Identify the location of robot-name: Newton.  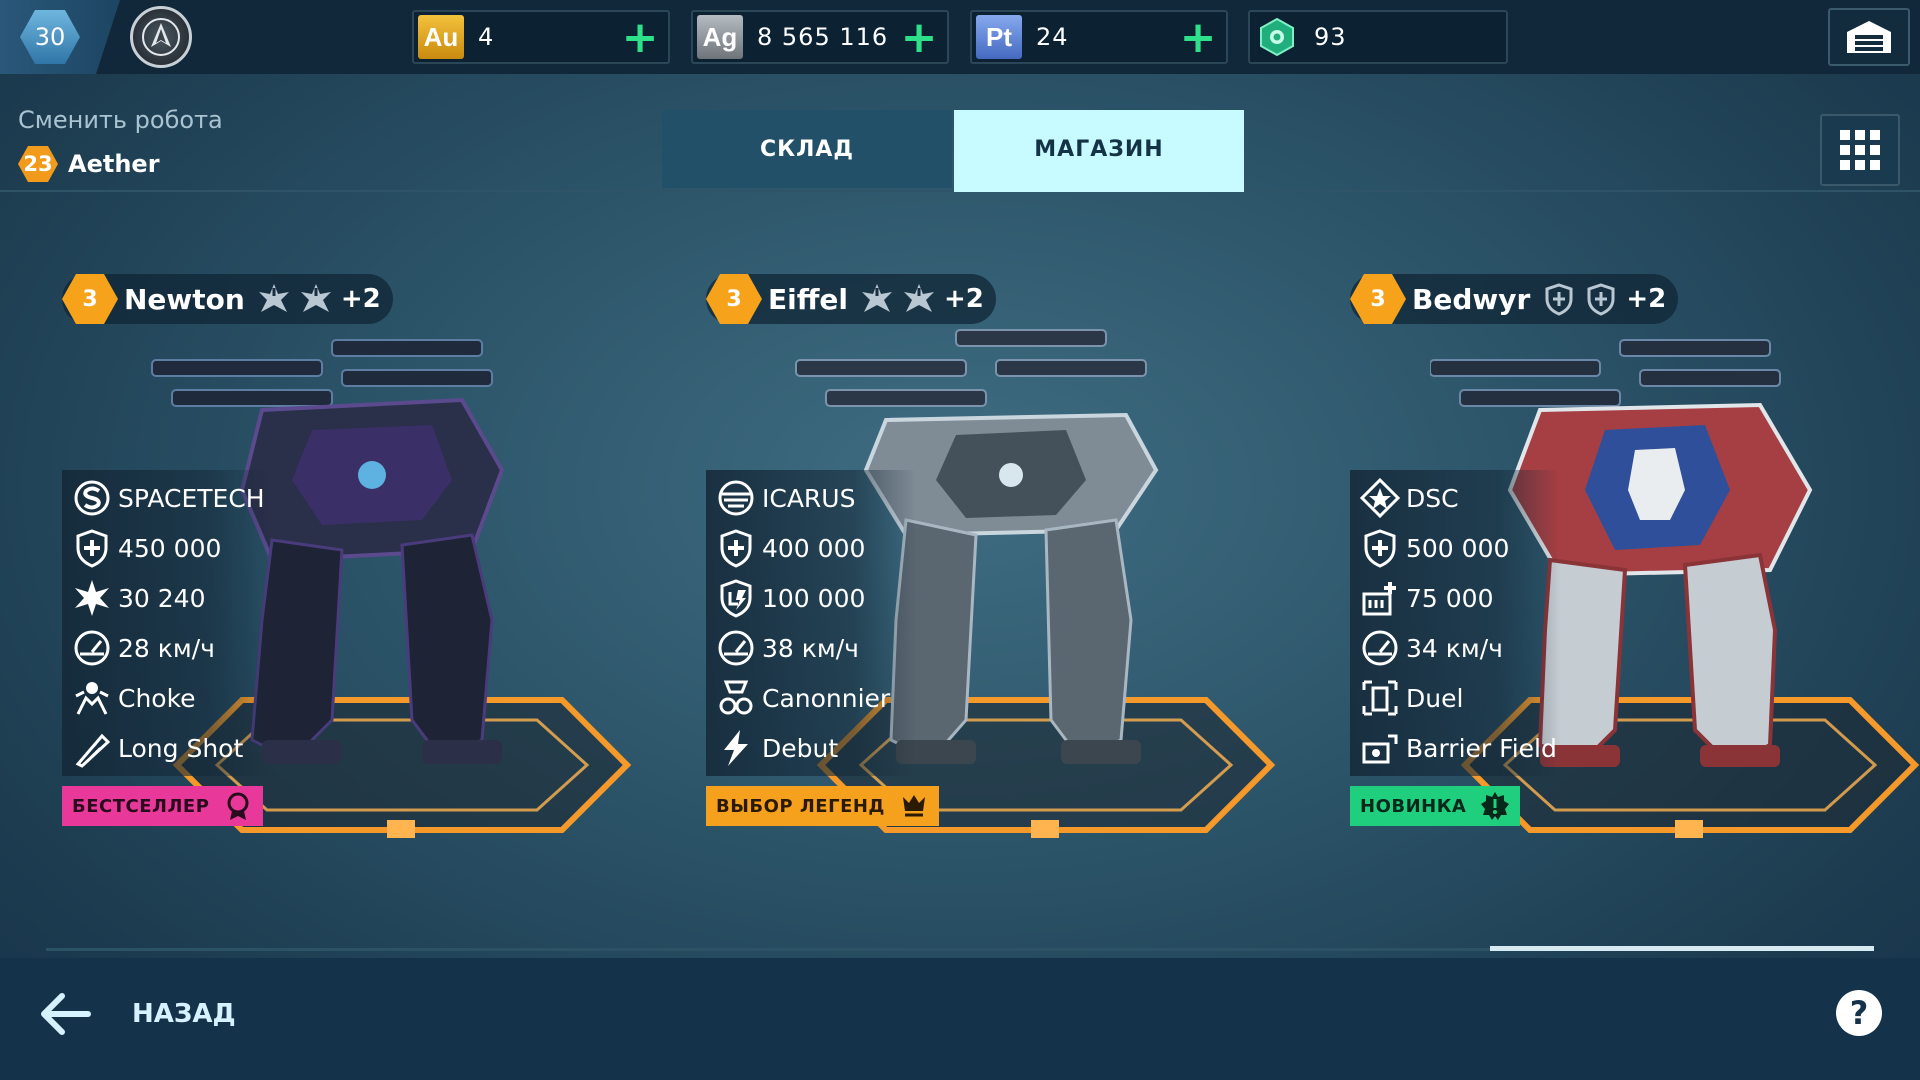
(184, 299).